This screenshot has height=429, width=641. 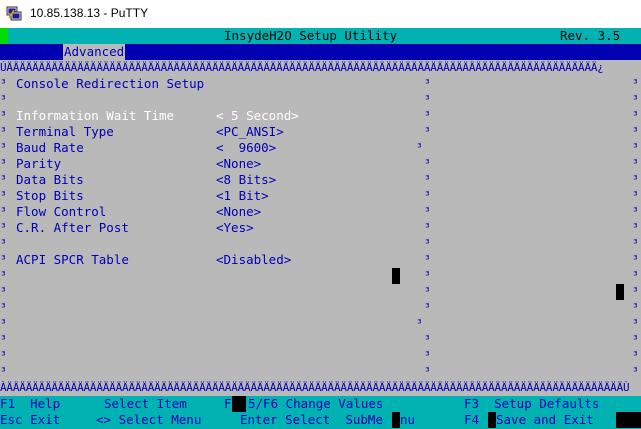 What do you see at coordinates (620, 292) in the screenshot?
I see `terminal-cursor-right` at bounding box center [620, 292].